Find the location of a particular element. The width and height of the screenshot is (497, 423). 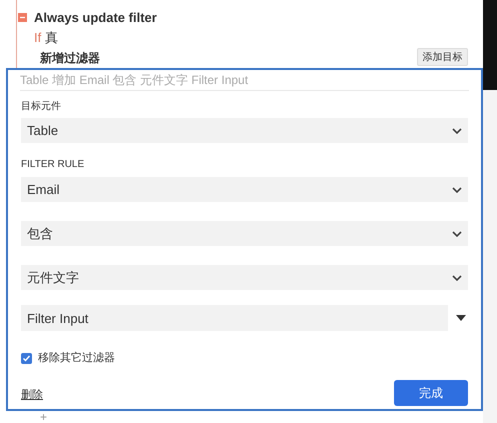

rule-title: Always update filter is located at coordinates (95, 18).